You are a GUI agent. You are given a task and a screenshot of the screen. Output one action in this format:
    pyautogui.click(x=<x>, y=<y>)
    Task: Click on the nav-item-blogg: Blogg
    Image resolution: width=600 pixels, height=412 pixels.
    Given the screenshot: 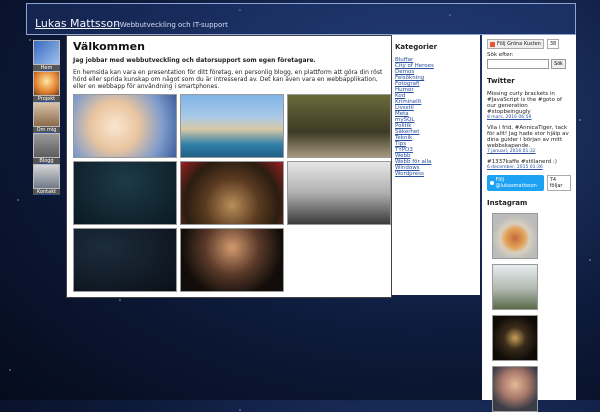 What is the action you would take?
    pyautogui.click(x=46, y=148)
    